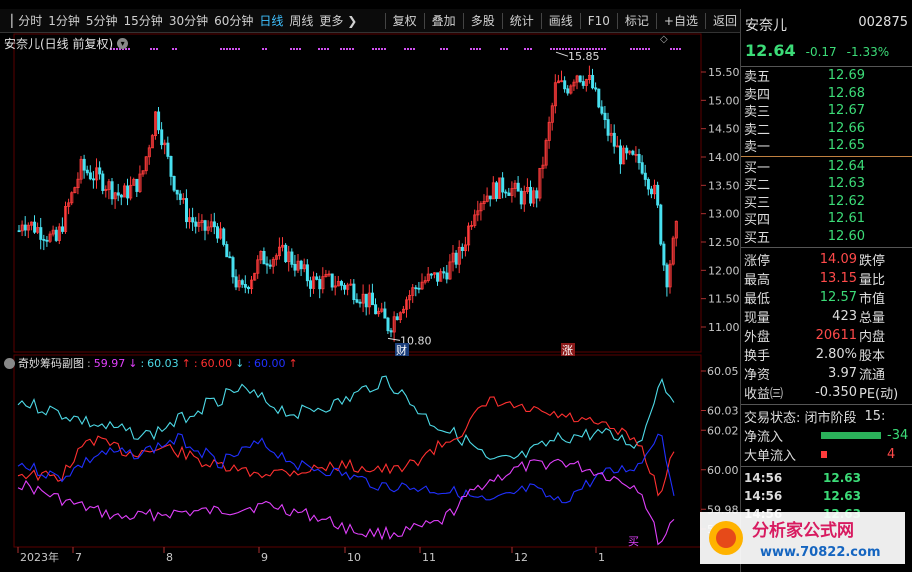 The height and width of the screenshot is (572, 912). I want to click on sub-value-3: 60.00, so click(216, 363).